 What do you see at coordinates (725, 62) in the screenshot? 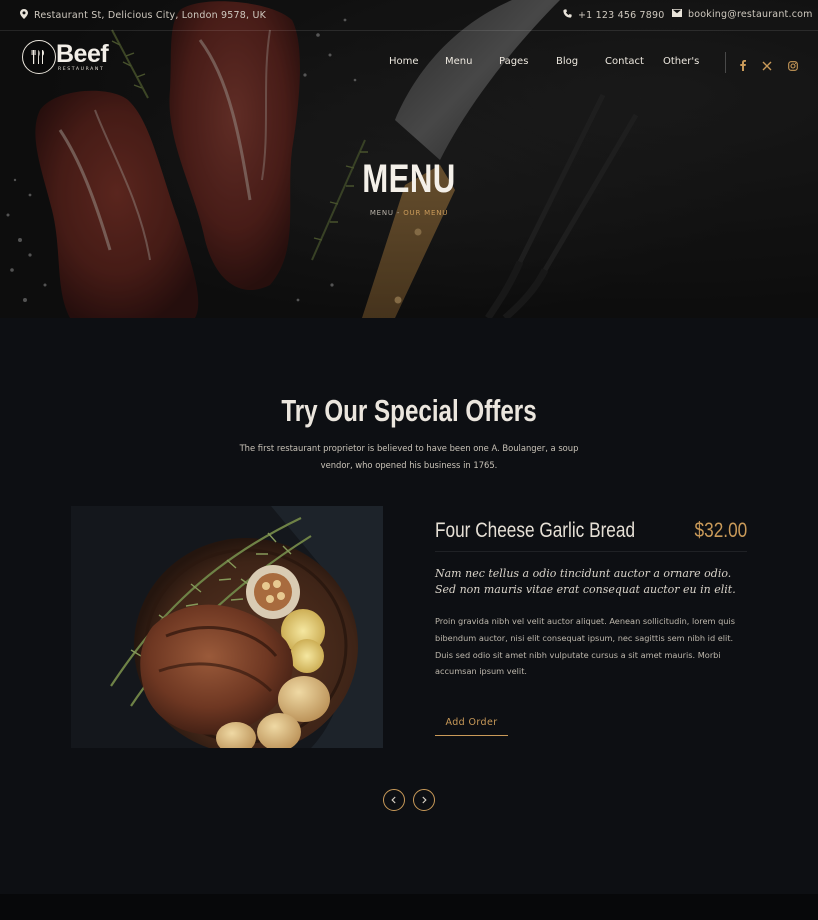
I see `nav-divider` at bounding box center [725, 62].